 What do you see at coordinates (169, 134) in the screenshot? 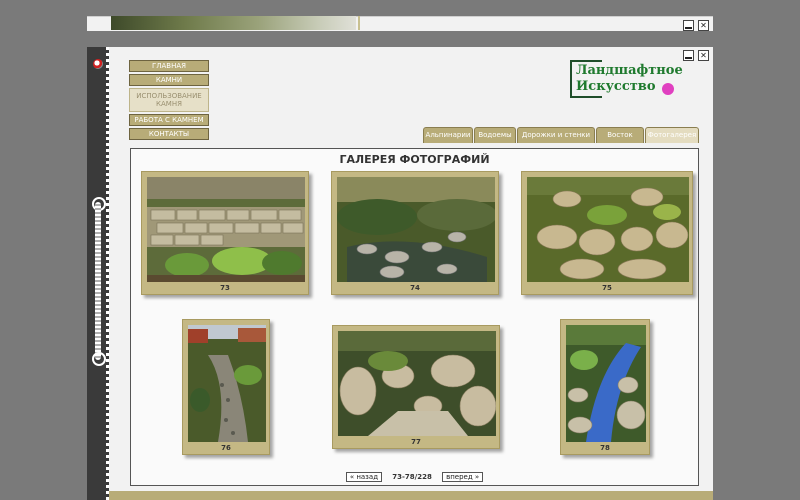
I see `nav-item-contacts: КОНТАКТЫ` at bounding box center [169, 134].